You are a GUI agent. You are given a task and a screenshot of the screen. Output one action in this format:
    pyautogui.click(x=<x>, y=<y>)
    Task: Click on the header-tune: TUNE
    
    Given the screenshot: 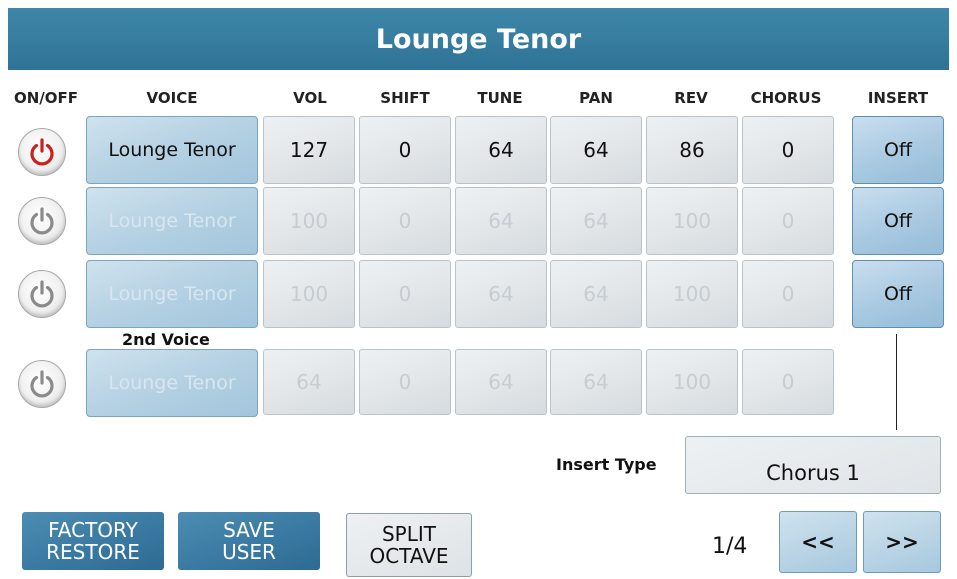 What is the action you would take?
    pyautogui.click(x=500, y=98)
    